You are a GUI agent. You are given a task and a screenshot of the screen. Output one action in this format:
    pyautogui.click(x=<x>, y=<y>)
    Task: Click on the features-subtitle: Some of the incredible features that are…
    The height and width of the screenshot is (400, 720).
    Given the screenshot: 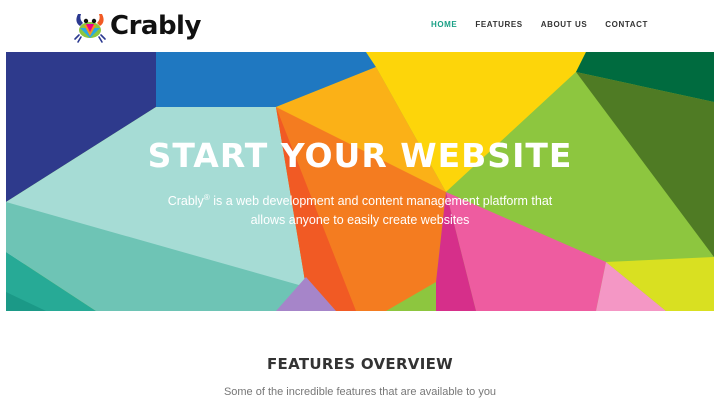 What is the action you would take?
    pyautogui.click(x=360, y=392)
    